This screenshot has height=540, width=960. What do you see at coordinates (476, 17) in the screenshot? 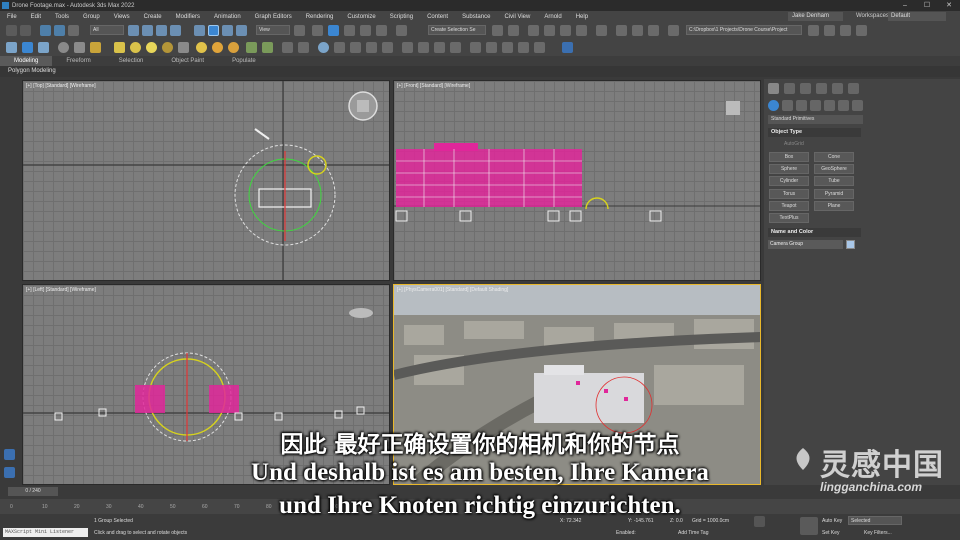
I see `menu-substance: Substance` at bounding box center [476, 17].